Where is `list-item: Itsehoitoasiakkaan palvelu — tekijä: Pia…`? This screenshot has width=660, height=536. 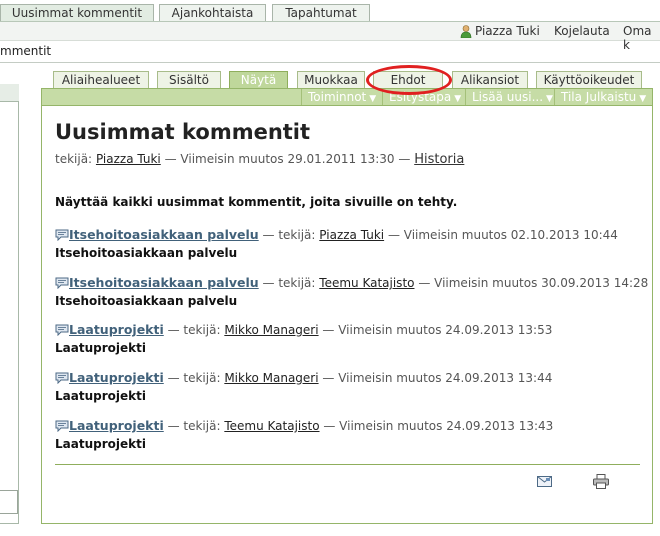 list-item: Itsehoitoasiakkaan palvelu — tekijä: Pia… is located at coordinates (350, 243).